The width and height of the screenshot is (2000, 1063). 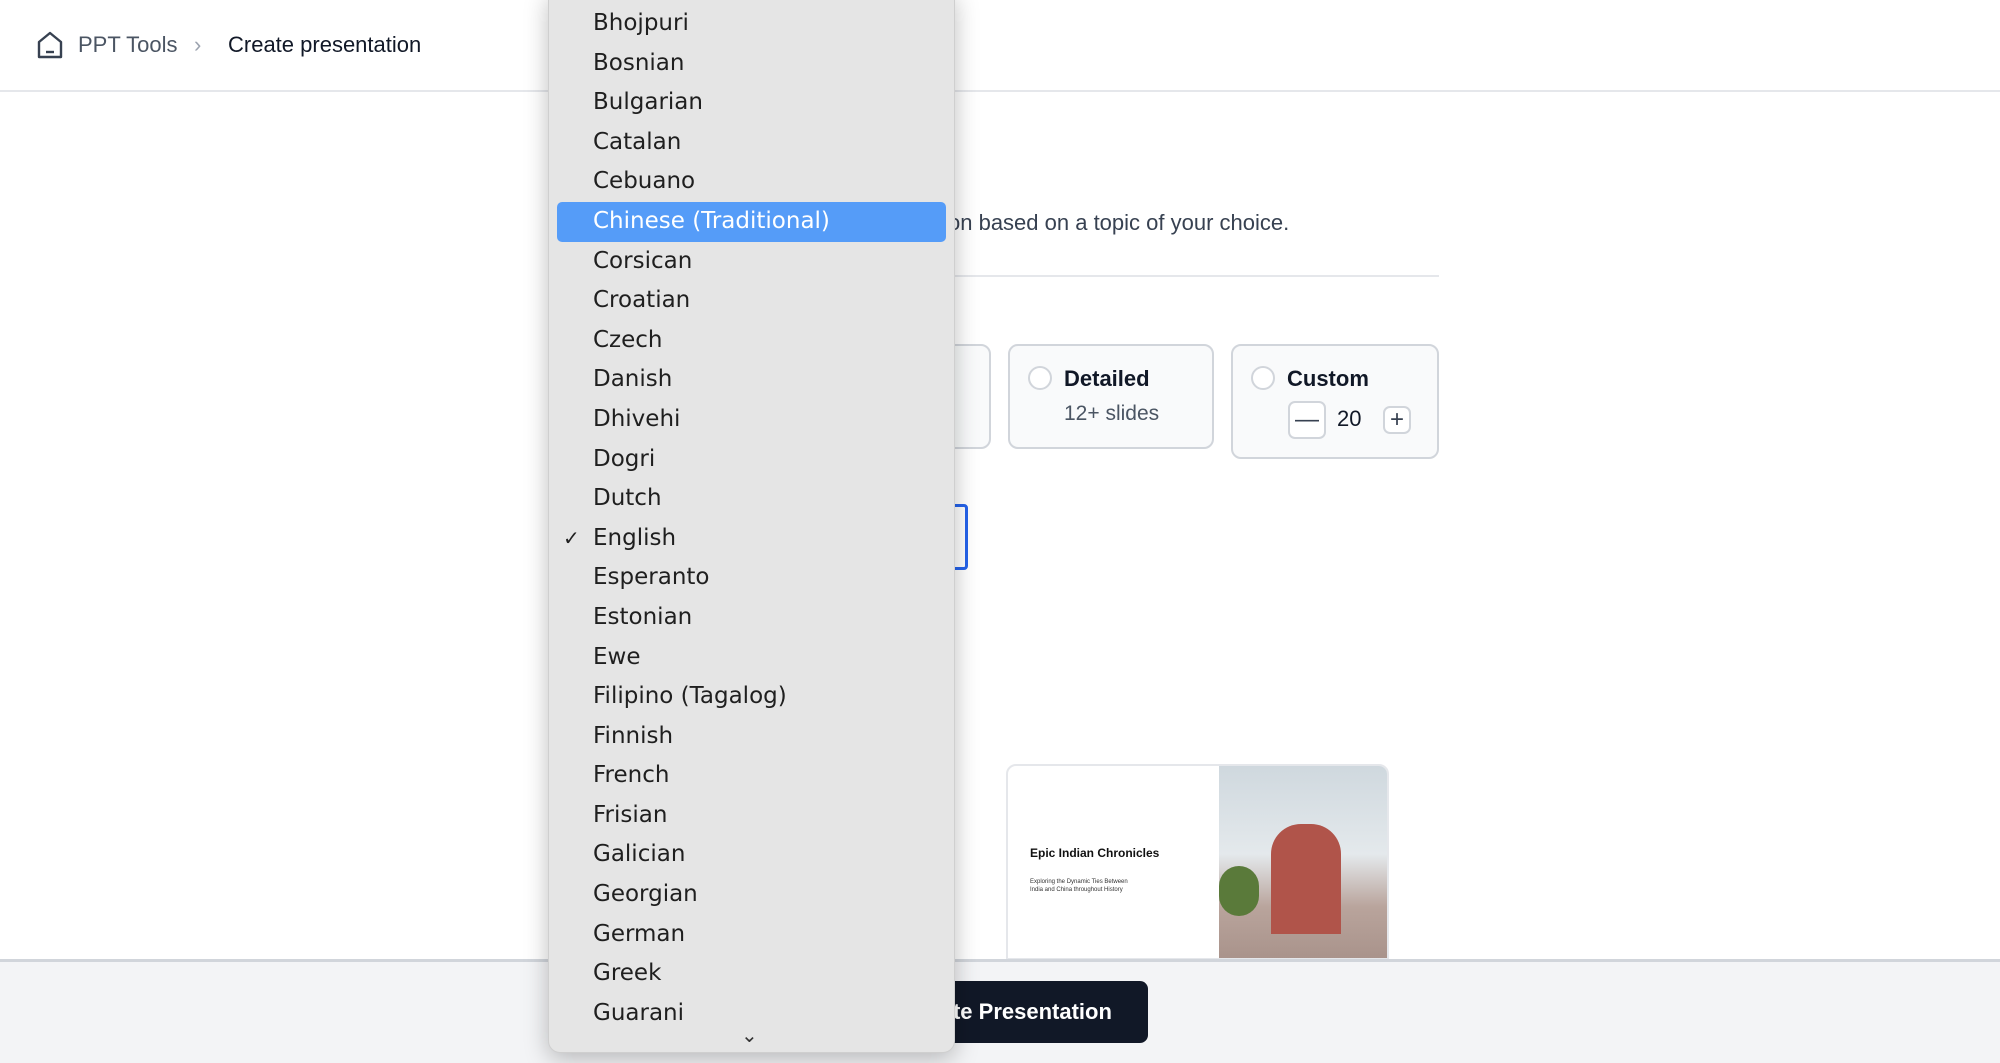 What do you see at coordinates (1397, 420) in the screenshot?
I see `increment-button: +` at bounding box center [1397, 420].